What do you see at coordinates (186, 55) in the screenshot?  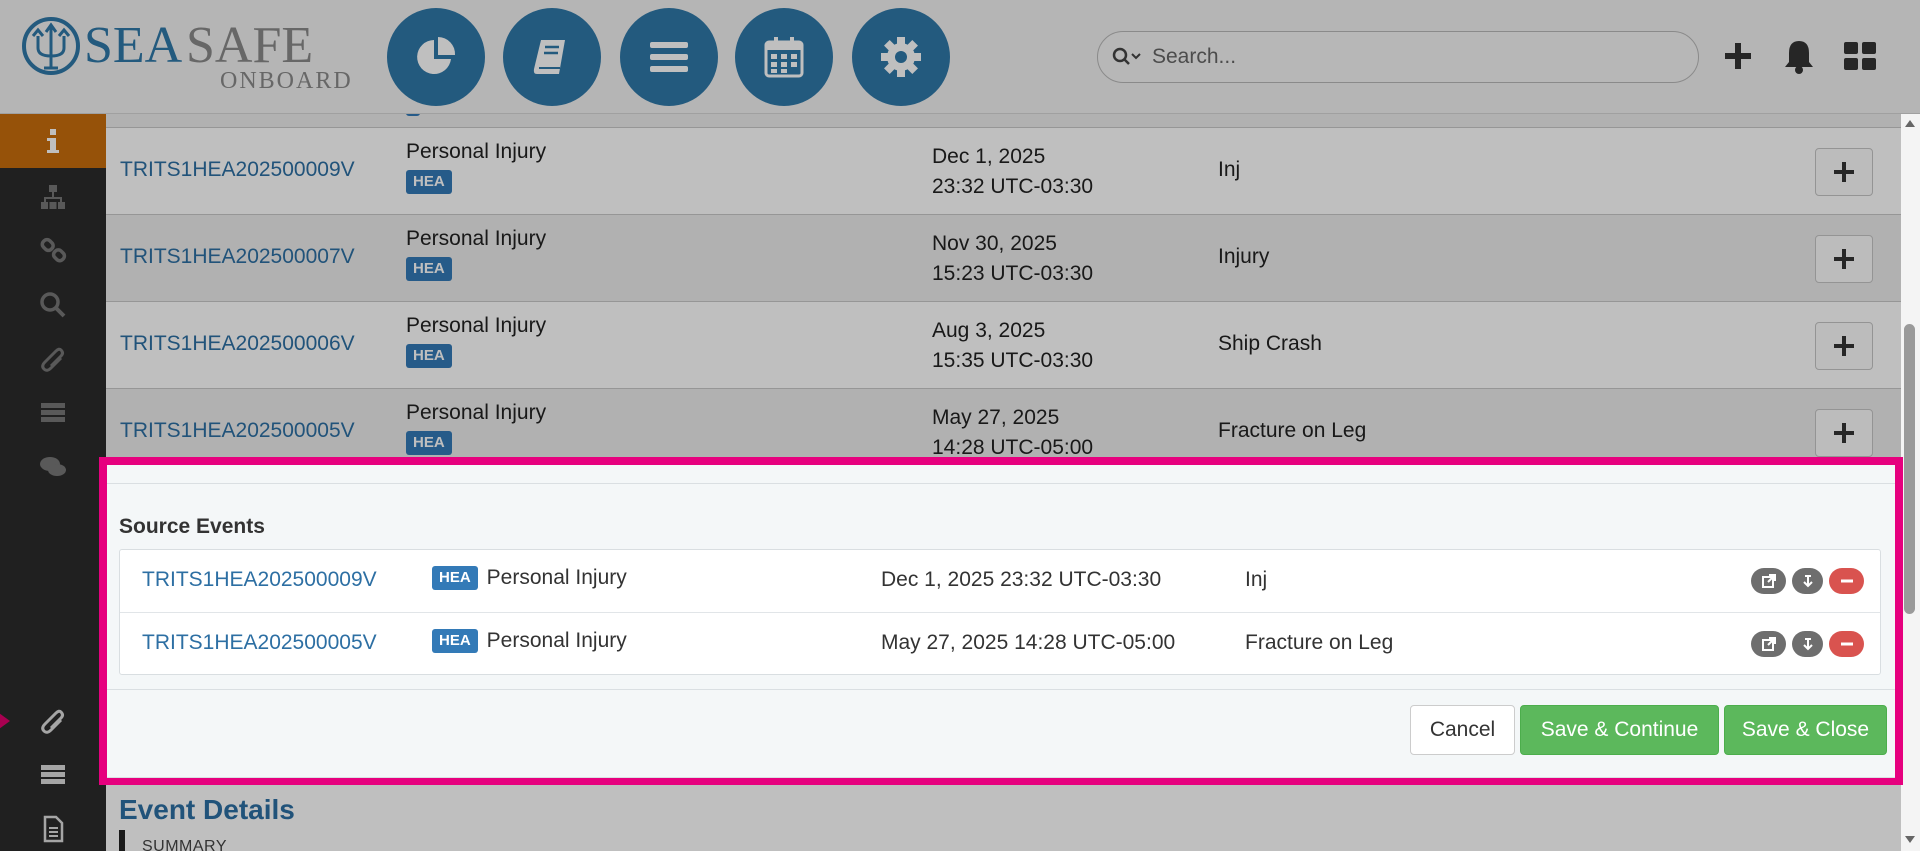 I see `seasafe-logo-graphic: SEA SAFE ONBOARD` at bounding box center [186, 55].